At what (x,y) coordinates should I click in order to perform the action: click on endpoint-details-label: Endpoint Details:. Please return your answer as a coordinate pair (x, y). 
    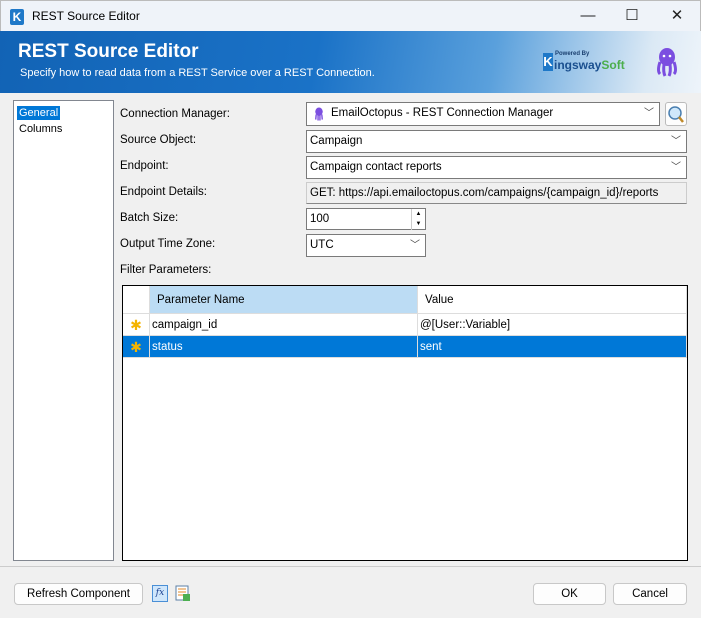
    Looking at the image, I should click on (163, 192).